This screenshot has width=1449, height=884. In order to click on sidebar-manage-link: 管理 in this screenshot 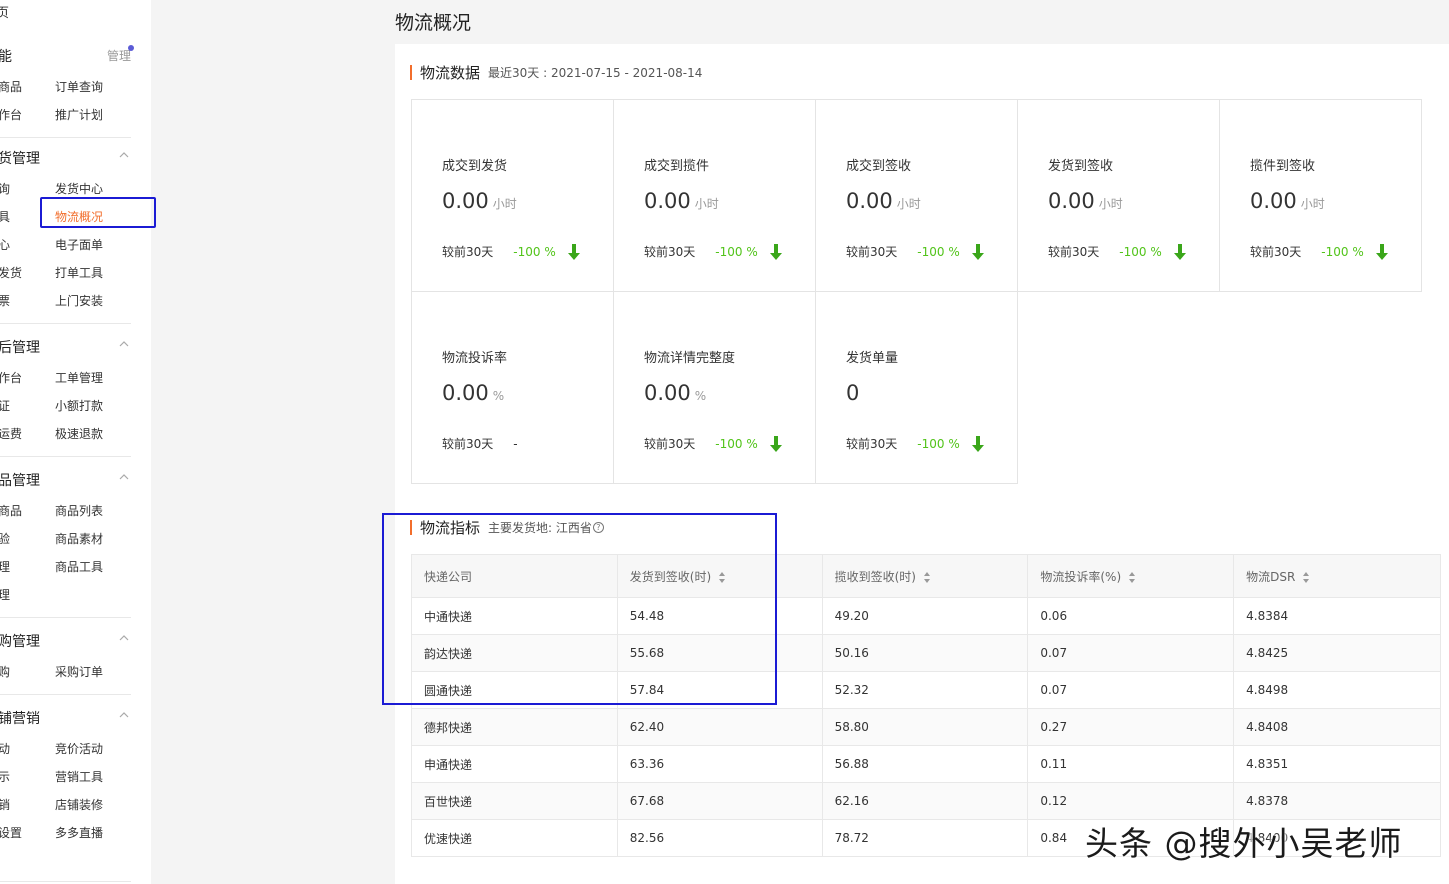, I will do `click(119, 55)`.